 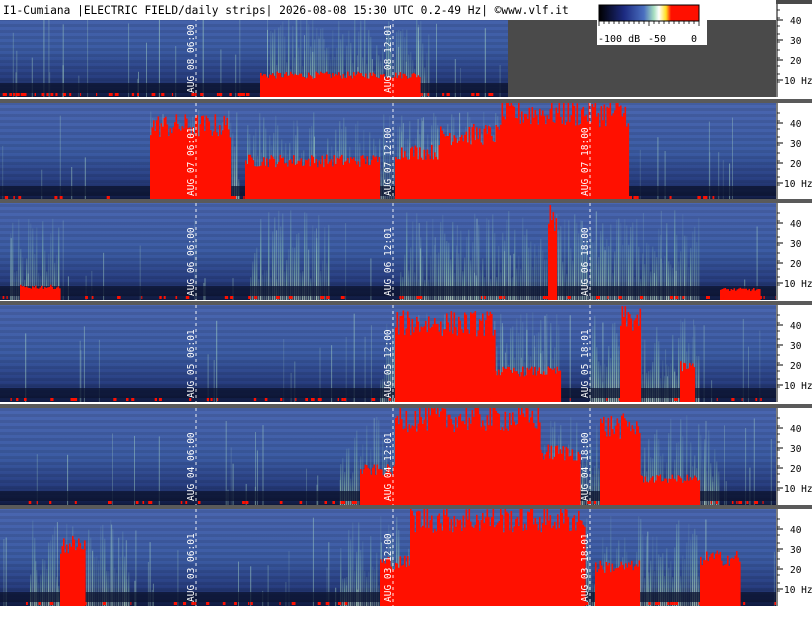 What do you see at coordinates (585, 261) in the screenshot?
I see `time-label: AUG 06 18:00` at bounding box center [585, 261].